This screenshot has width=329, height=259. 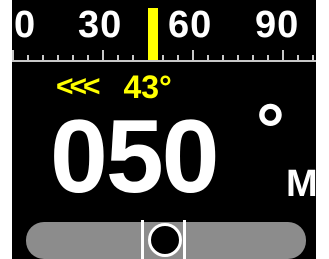 I want to click on degree-symbol: °, so click(x=270, y=130).